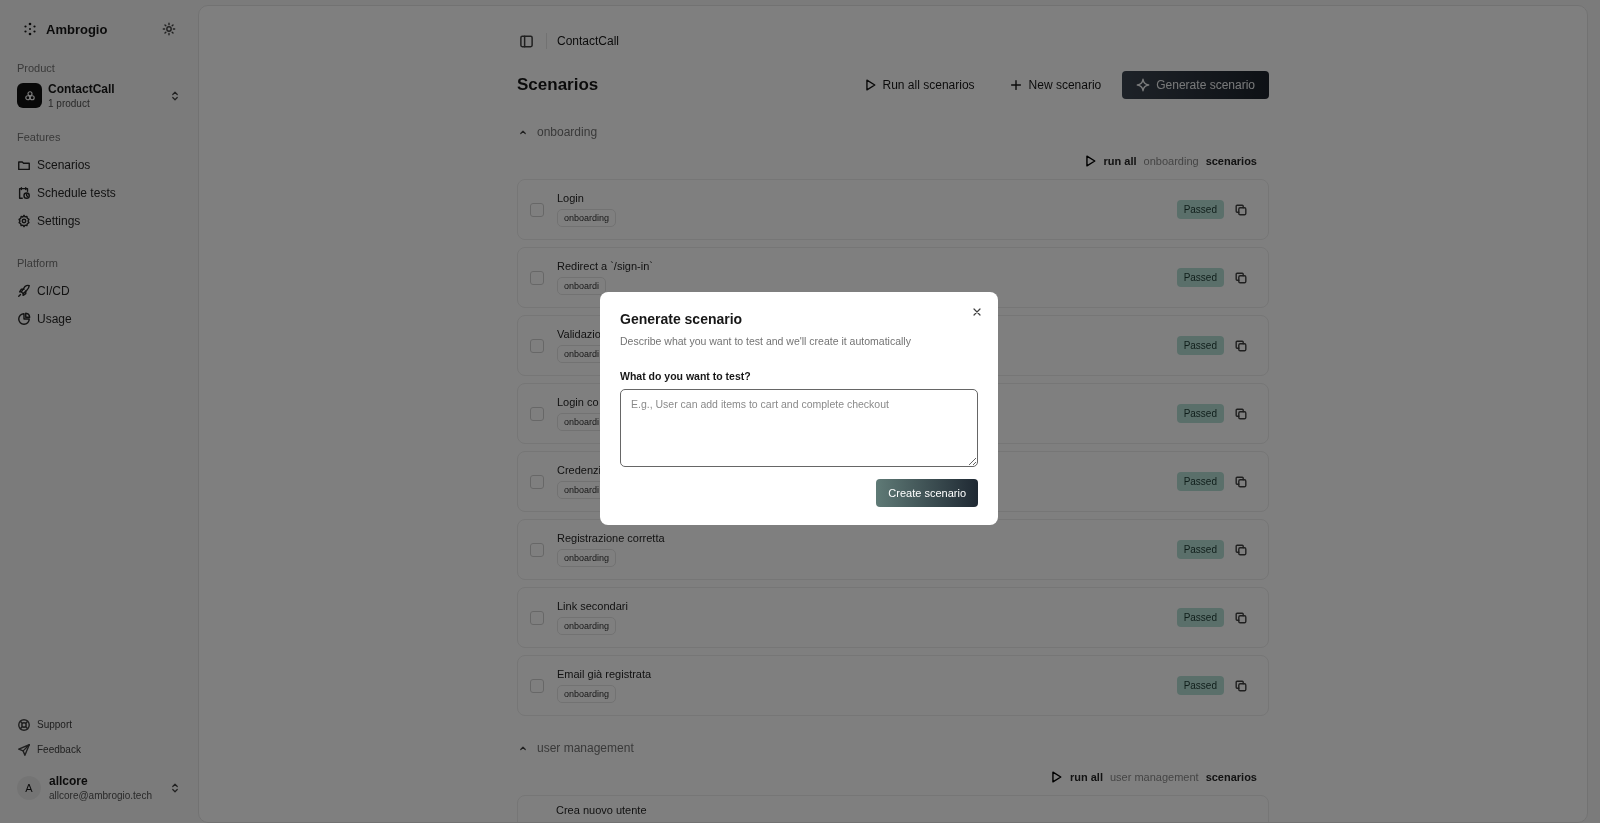 Image resolution: width=1600 pixels, height=823 pixels. I want to click on user-email: allcore@ambrogio.tech, so click(101, 795).